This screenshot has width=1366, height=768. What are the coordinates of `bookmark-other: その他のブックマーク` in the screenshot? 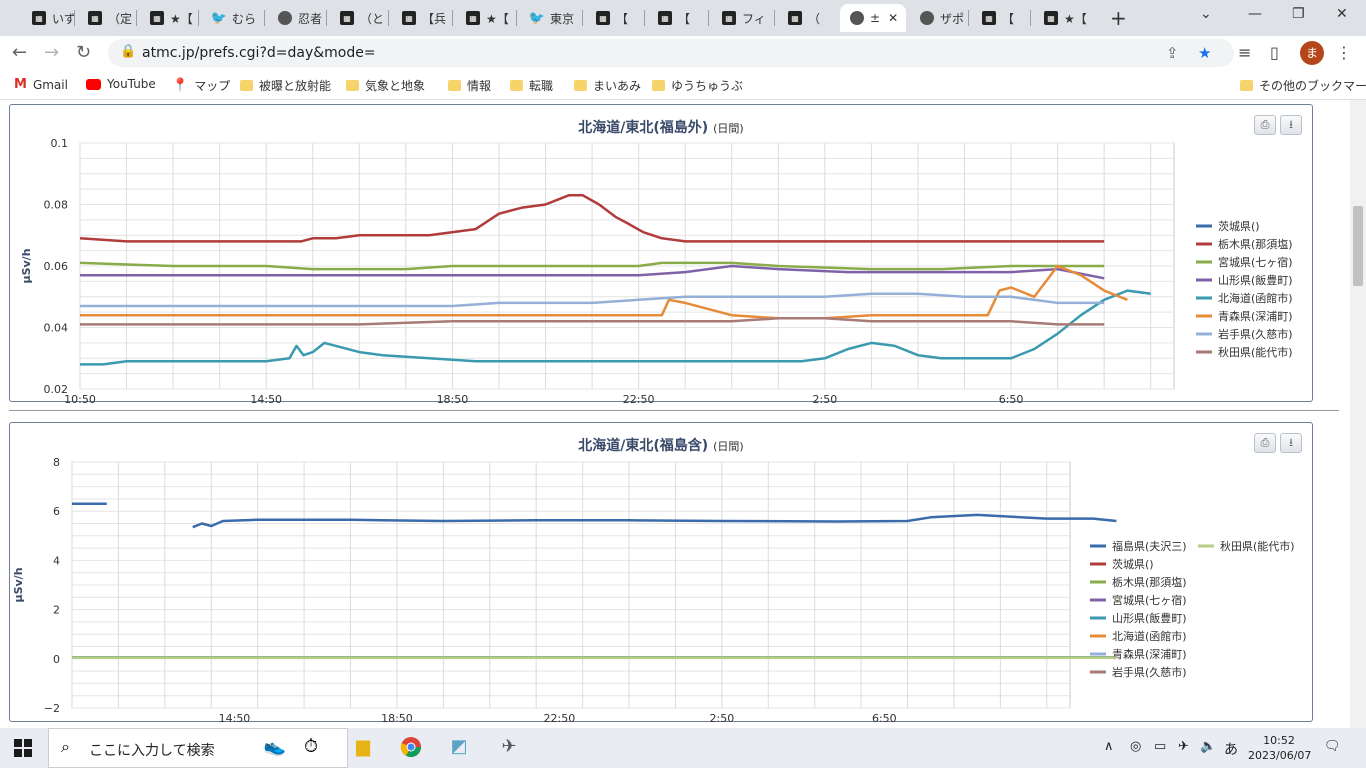 It's located at (1303, 85).